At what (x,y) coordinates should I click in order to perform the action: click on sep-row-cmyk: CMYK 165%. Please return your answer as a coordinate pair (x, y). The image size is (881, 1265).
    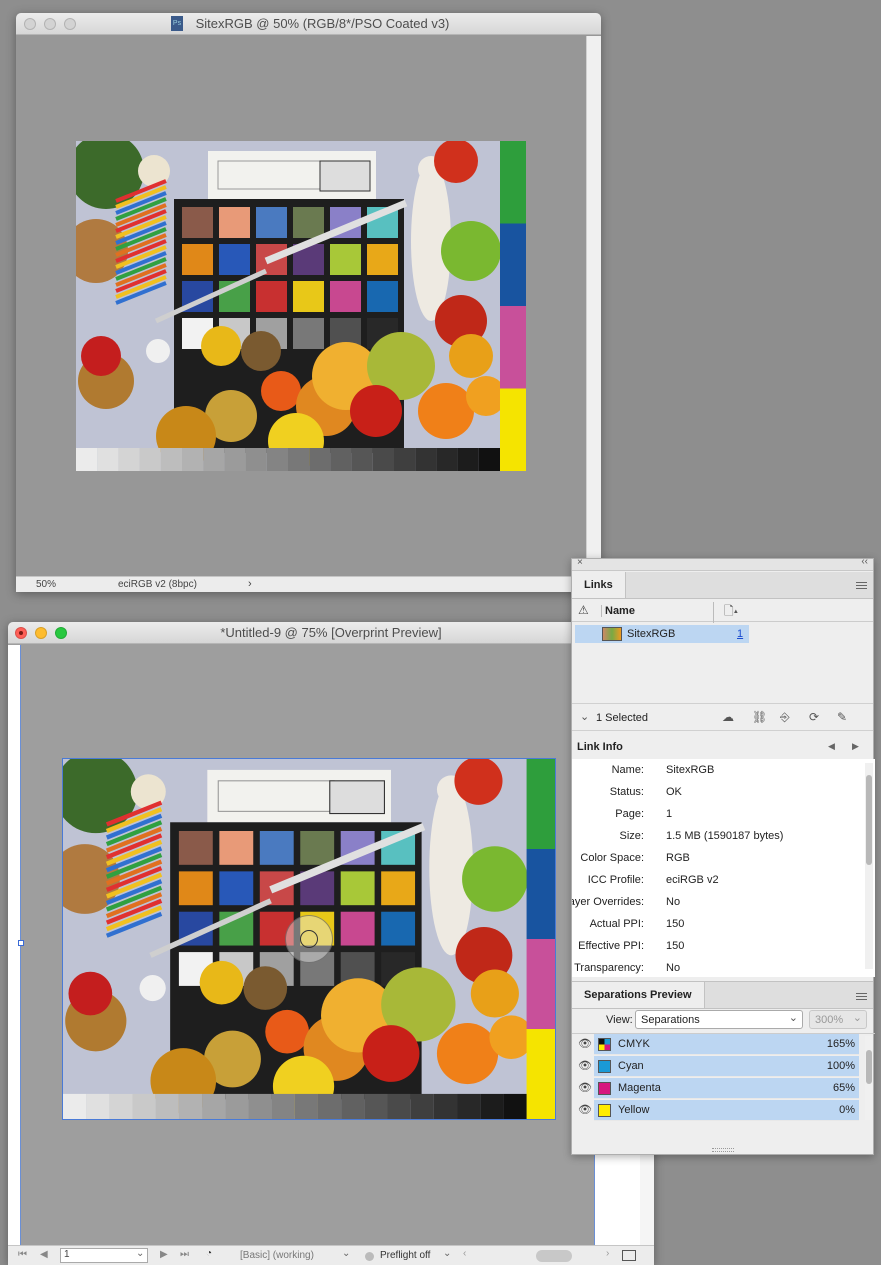
    Looking at the image, I should click on (726, 1044).